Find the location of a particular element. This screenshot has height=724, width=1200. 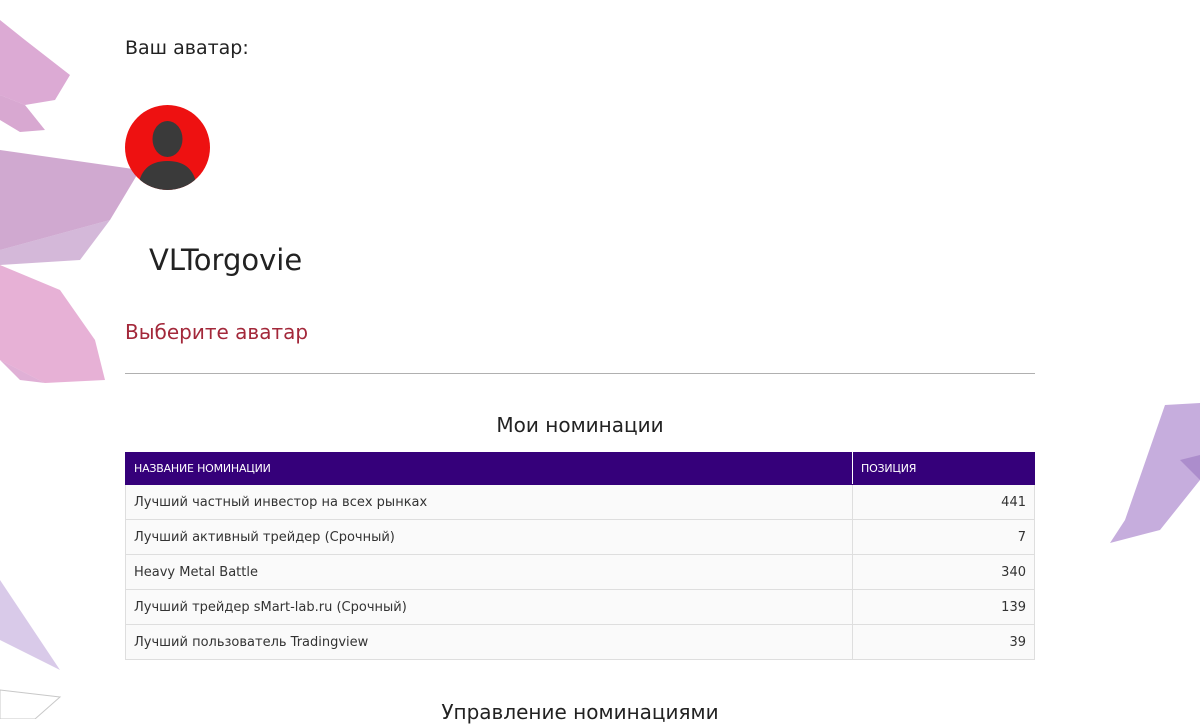

choose-avatar-link: Выберите аватар is located at coordinates (216, 332).